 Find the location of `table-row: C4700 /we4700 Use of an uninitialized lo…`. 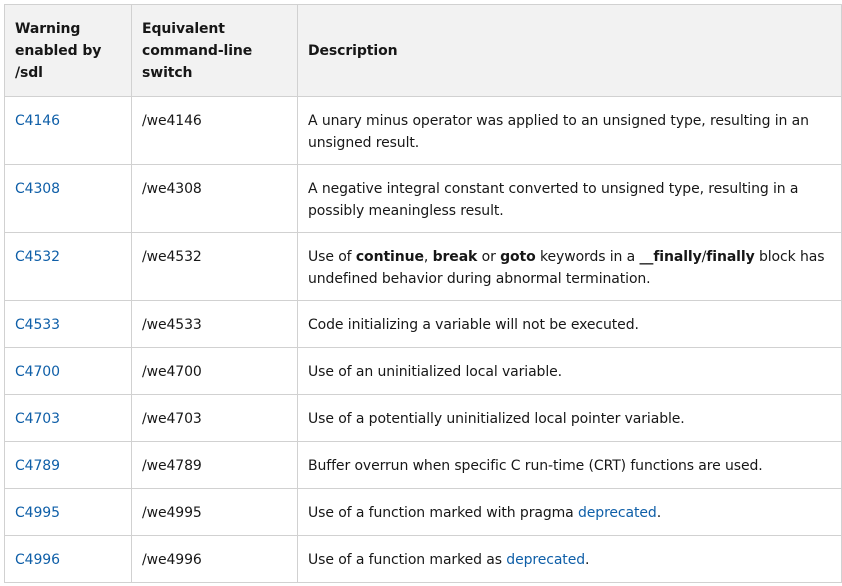

table-row: C4700 /we4700 Use of an uninitialized lo… is located at coordinates (423, 371).